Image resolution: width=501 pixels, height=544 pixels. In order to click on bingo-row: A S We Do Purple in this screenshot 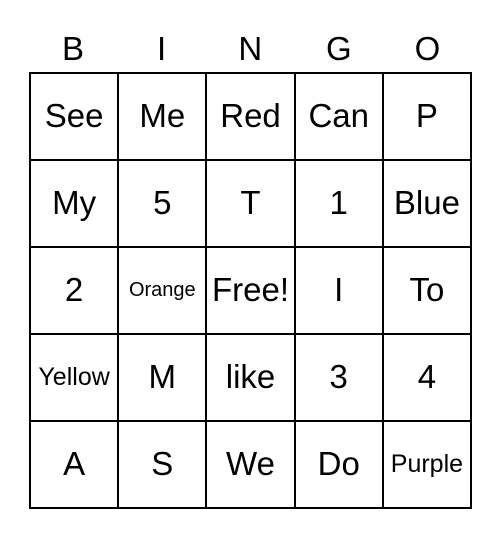, I will do `click(252, 465)`.